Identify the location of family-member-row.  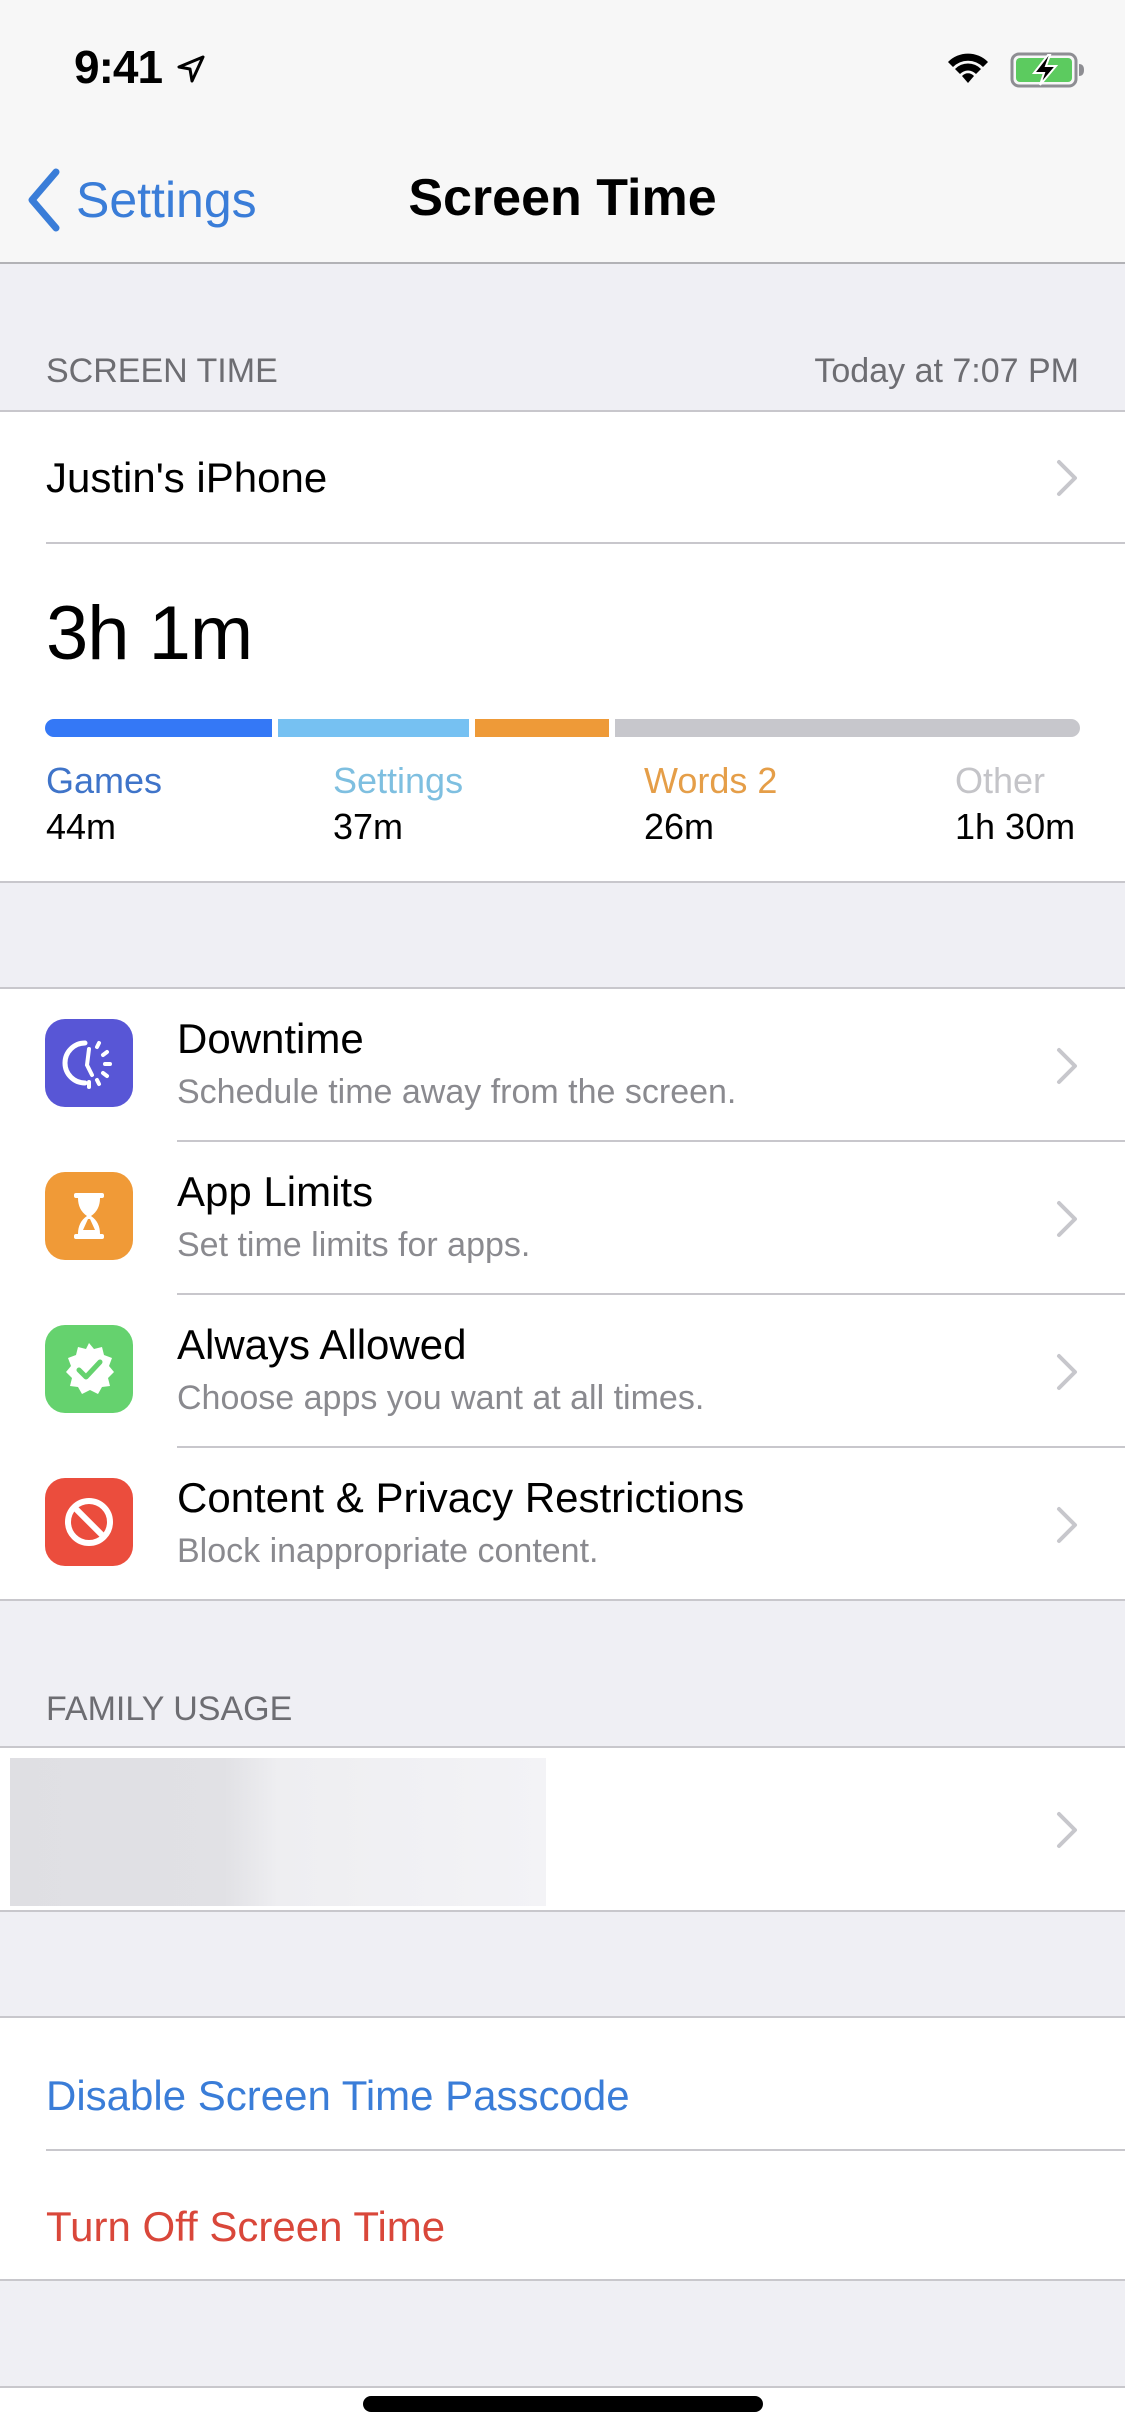
(562, 1829).